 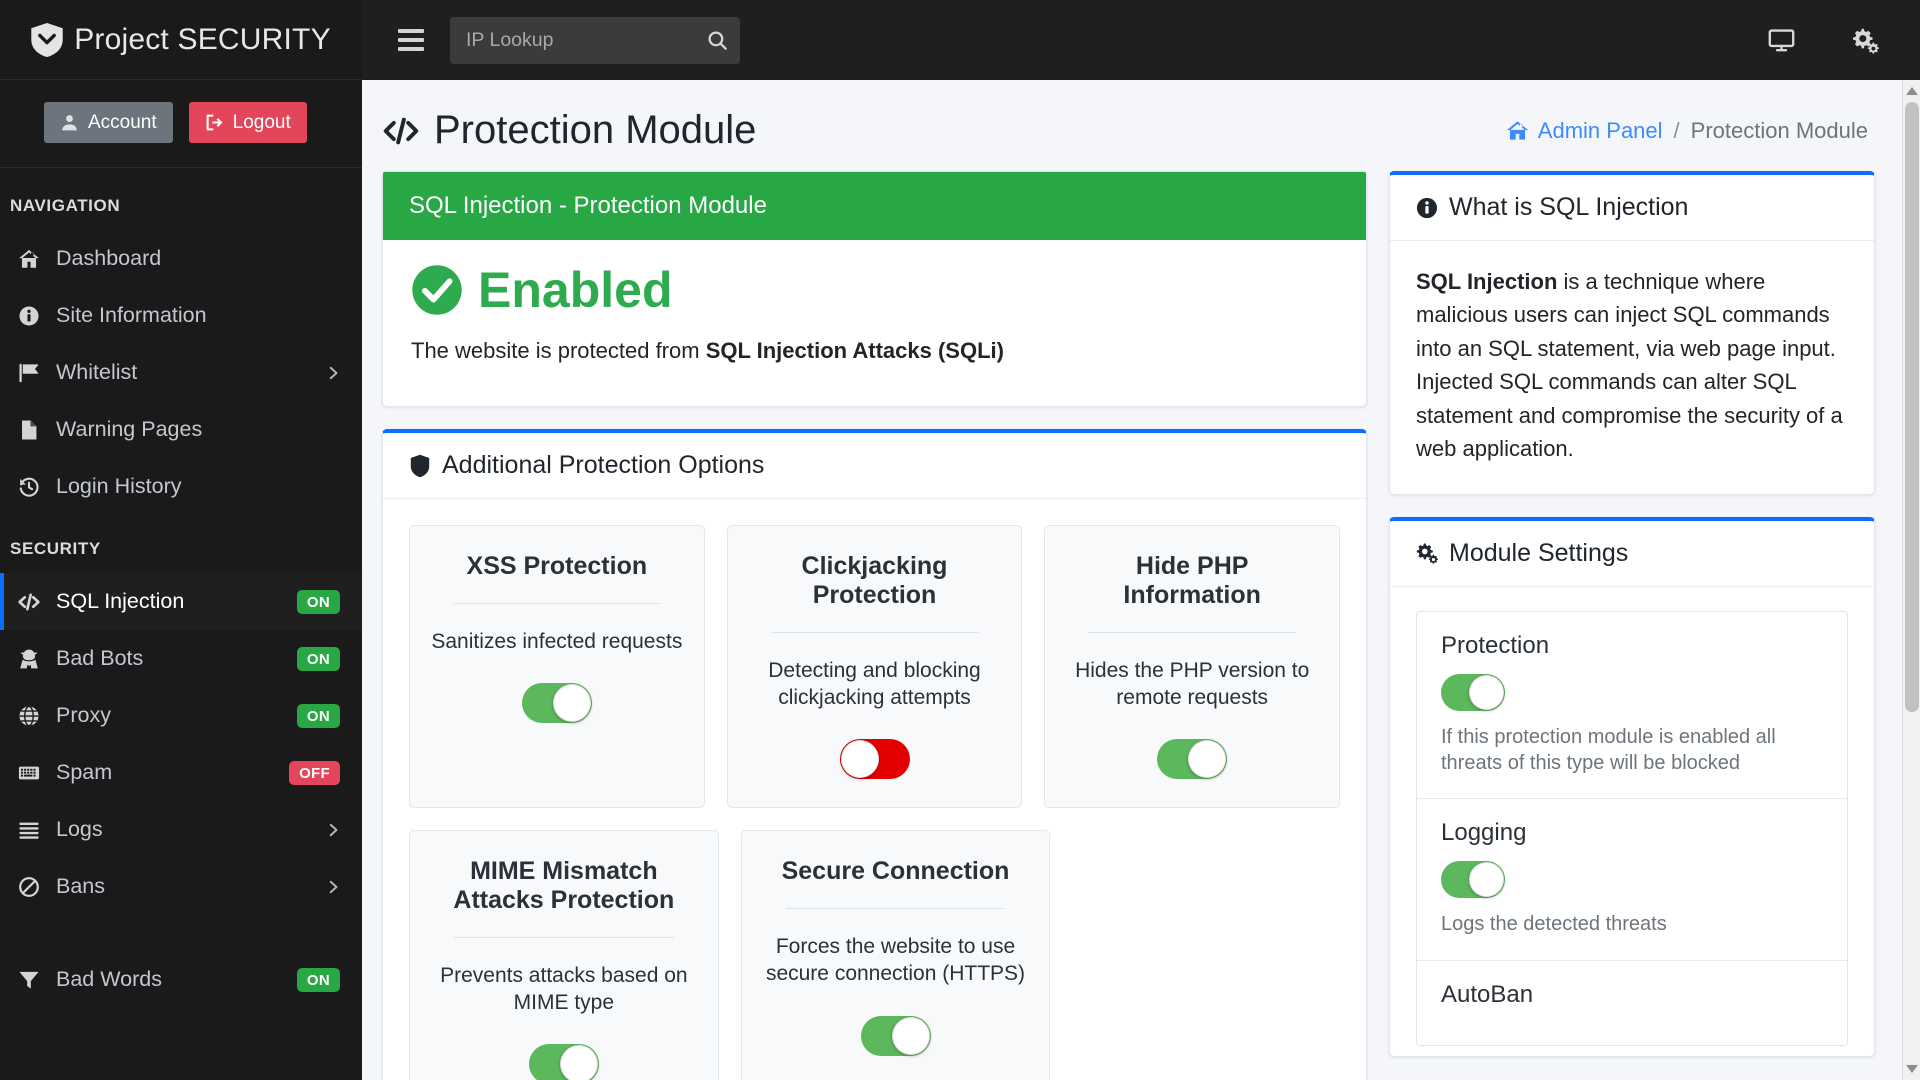 What do you see at coordinates (69, 122) in the screenshot?
I see `user-icon` at bounding box center [69, 122].